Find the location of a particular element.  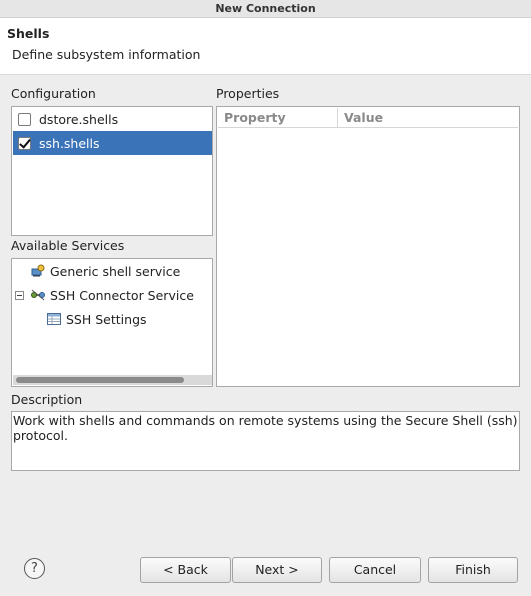

window-title: New Connection is located at coordinates (265, 9).